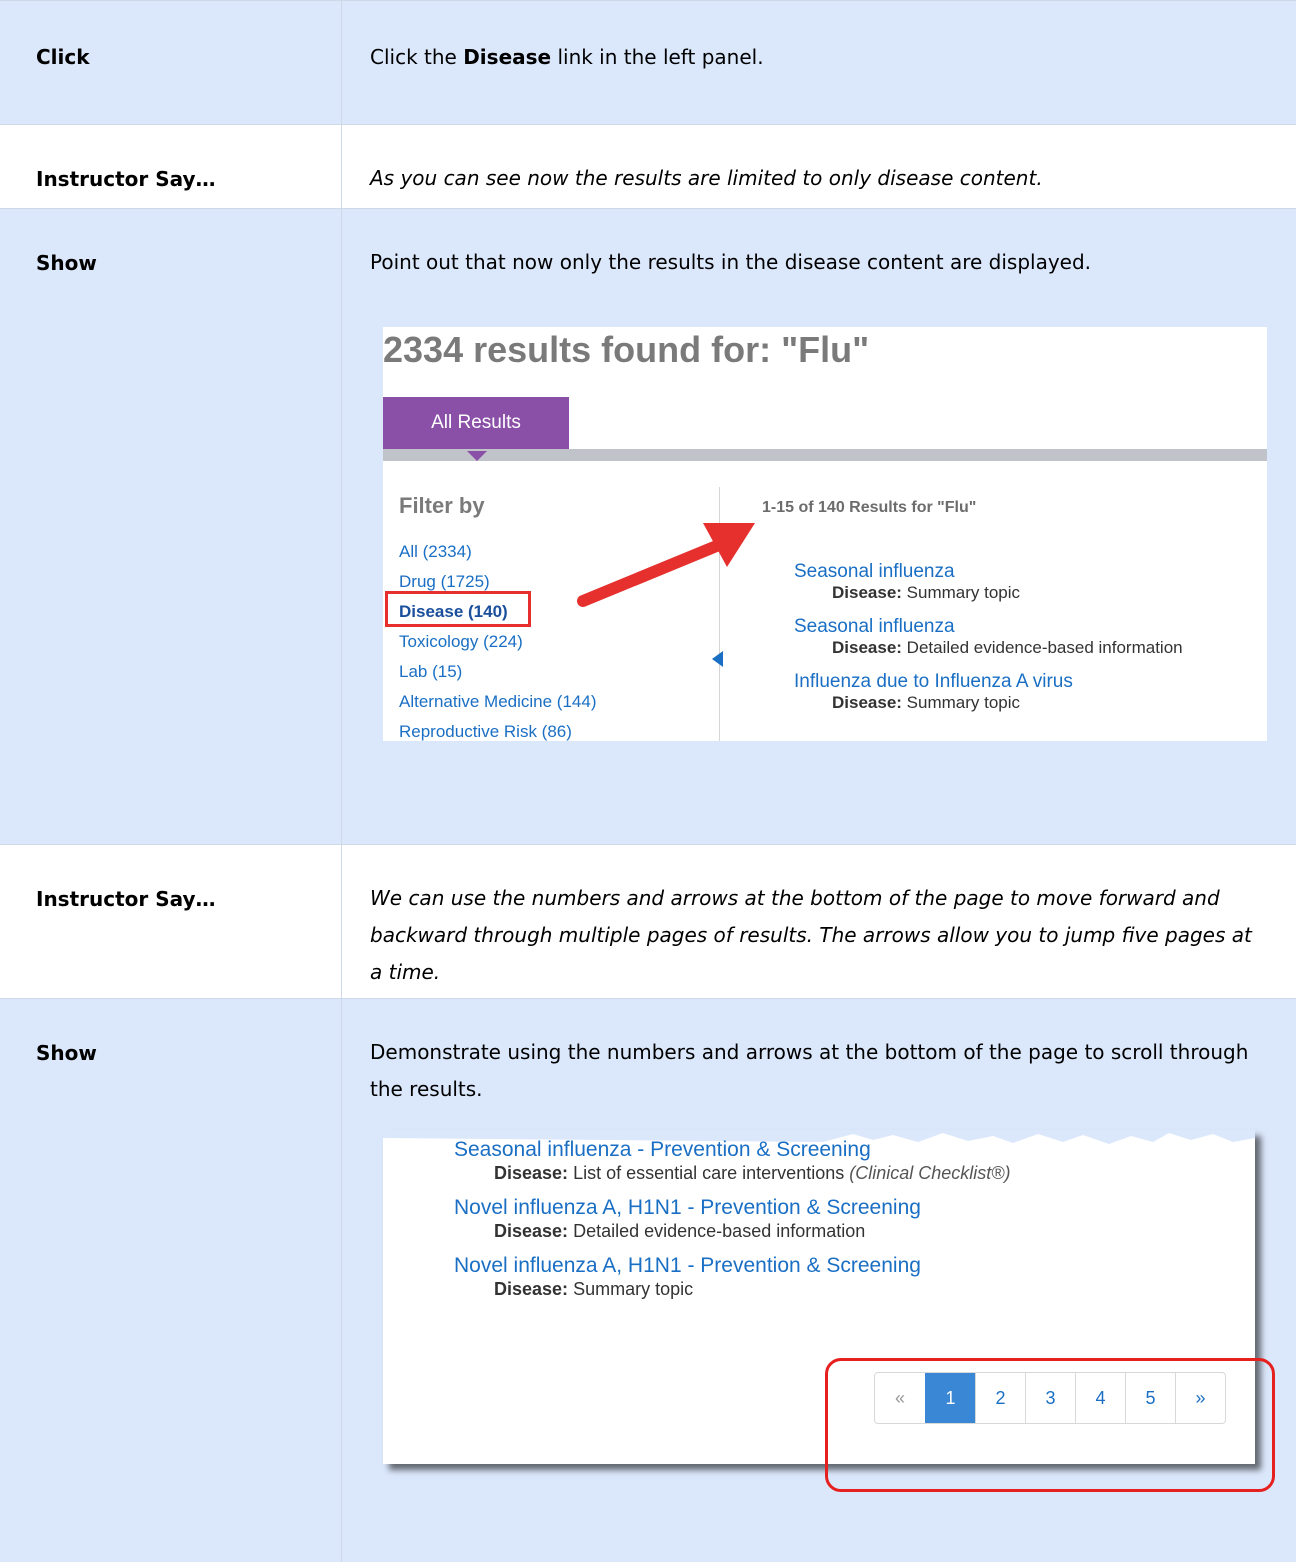 Image resolution: width=1296 pixels, height=1562 pixels. Describe the element at coordinates (666, 565) in the screenshot. I see `red-arrow-icon` at that location.